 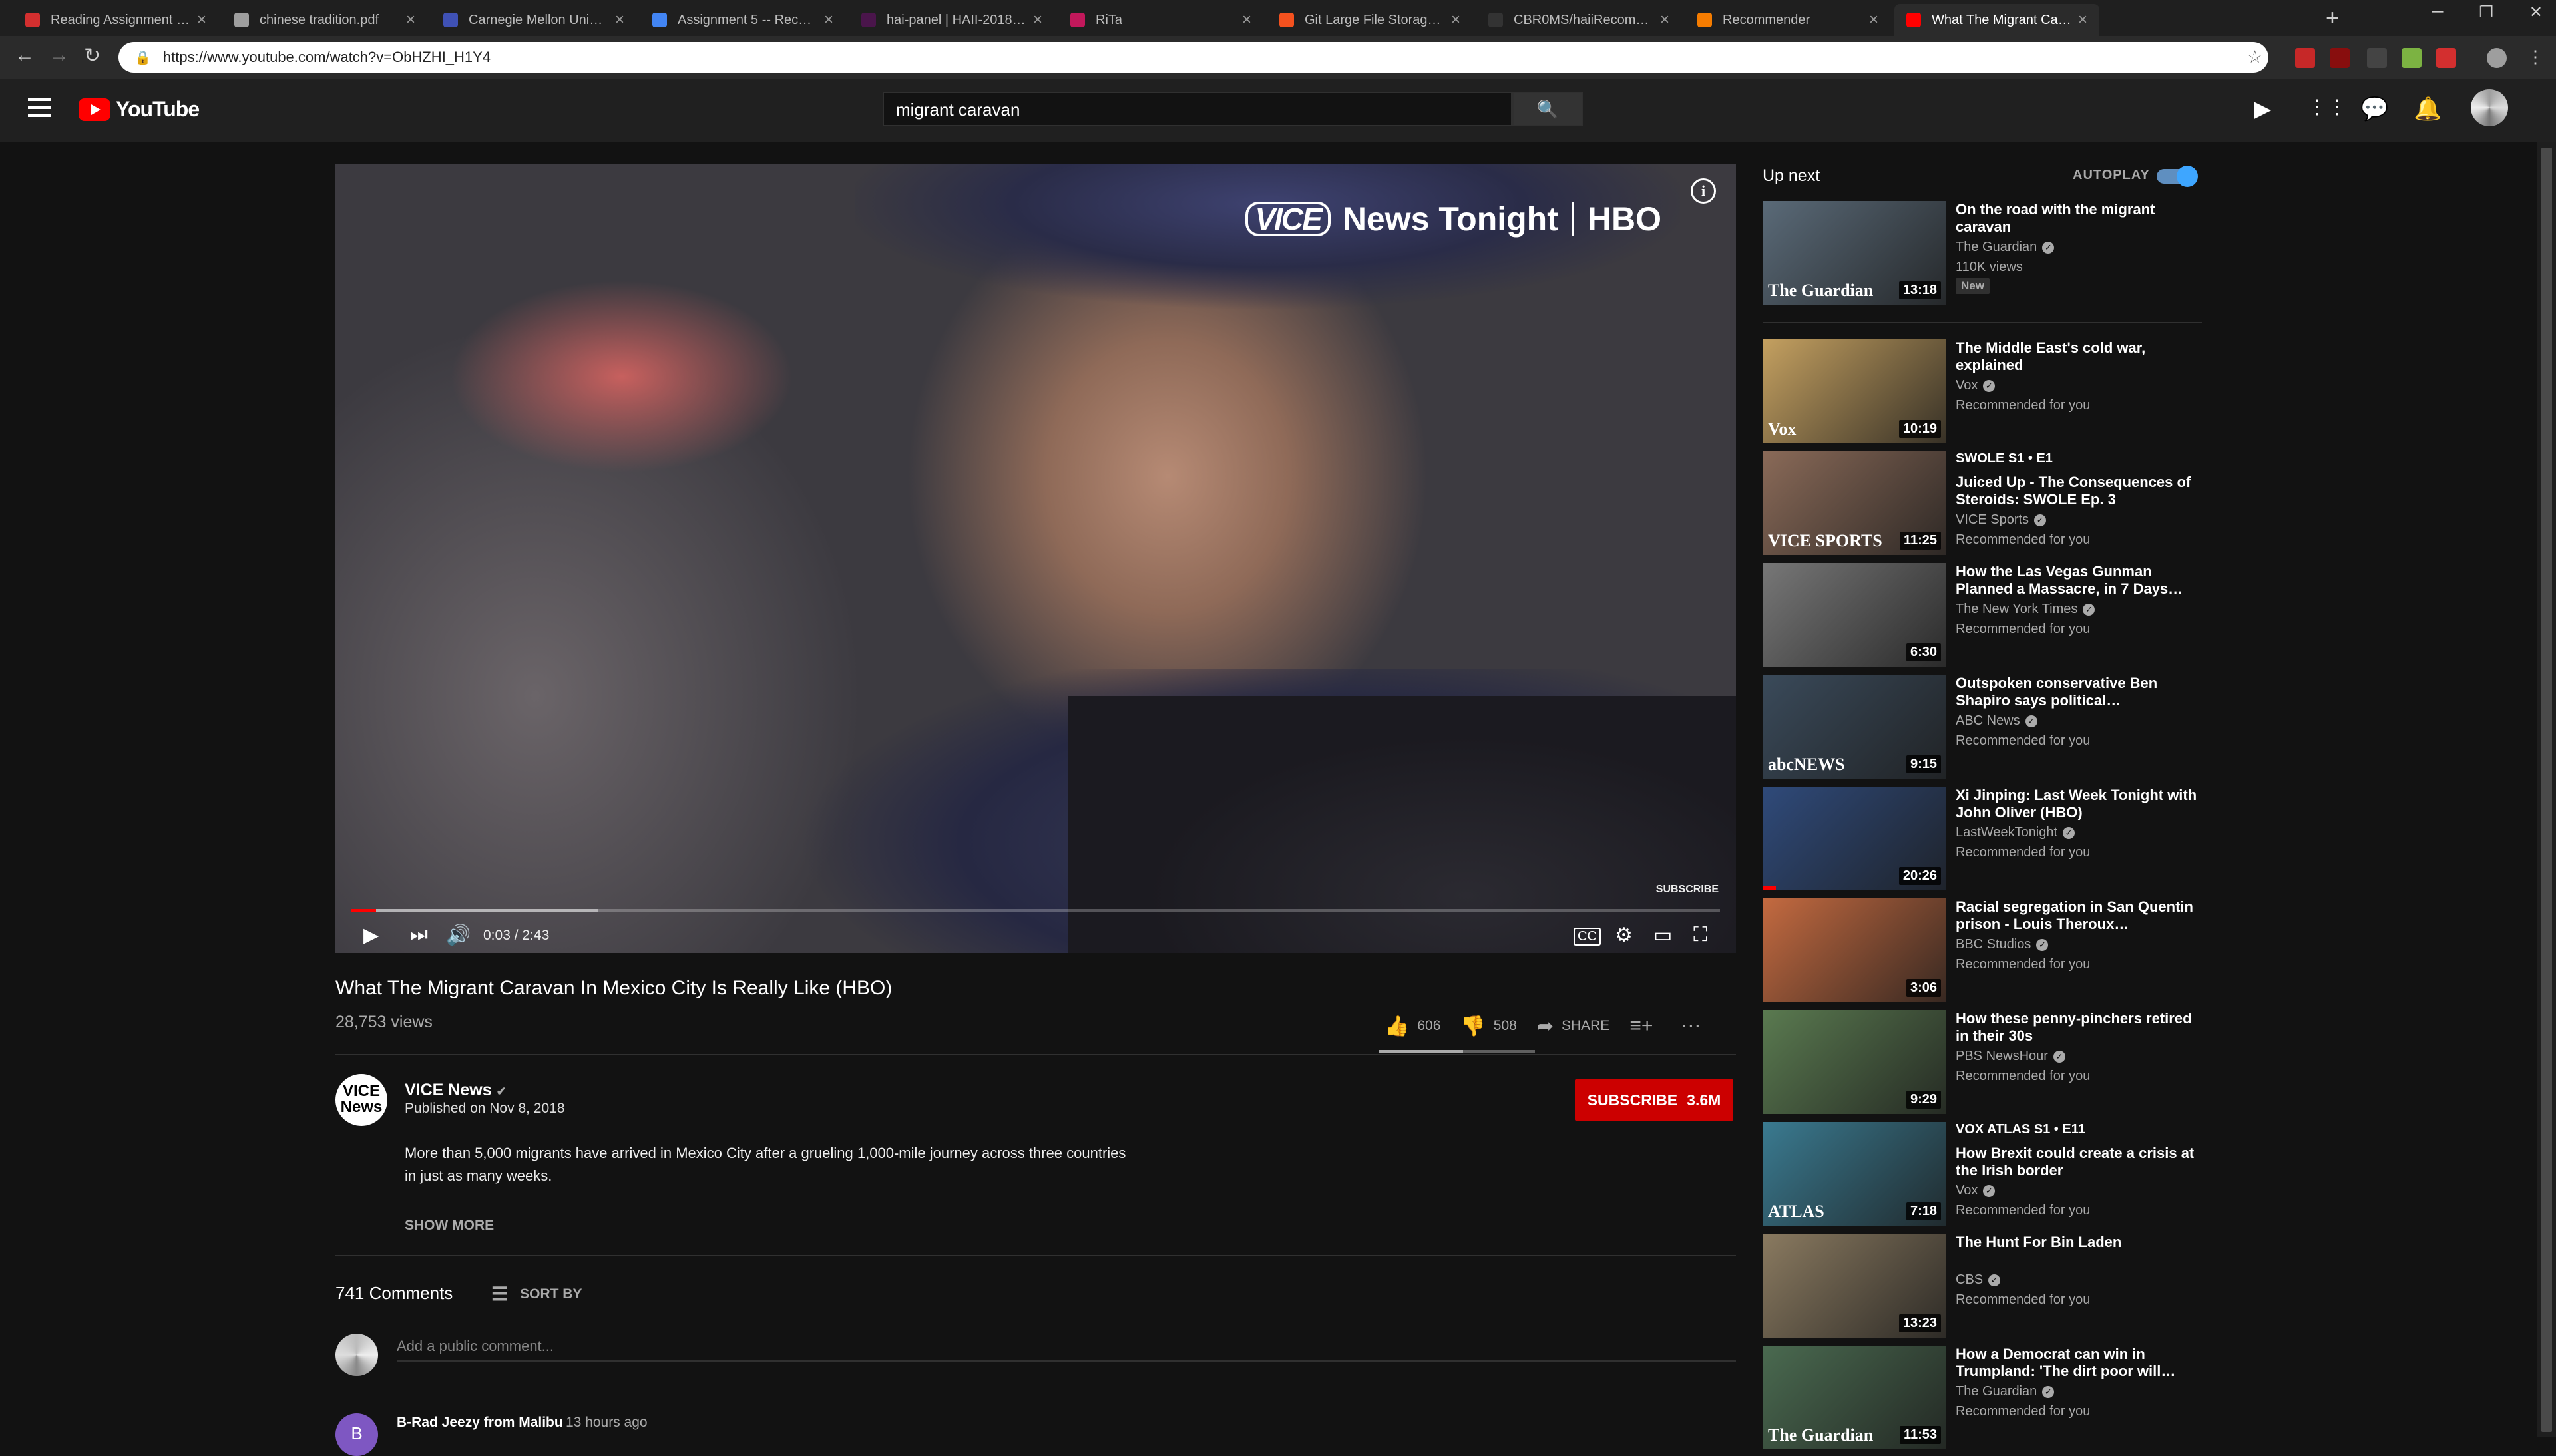 What do you see at coordinates (59, 55) in the screenshot?
I see `forward-icon: →` at bounding box center [59, 55].